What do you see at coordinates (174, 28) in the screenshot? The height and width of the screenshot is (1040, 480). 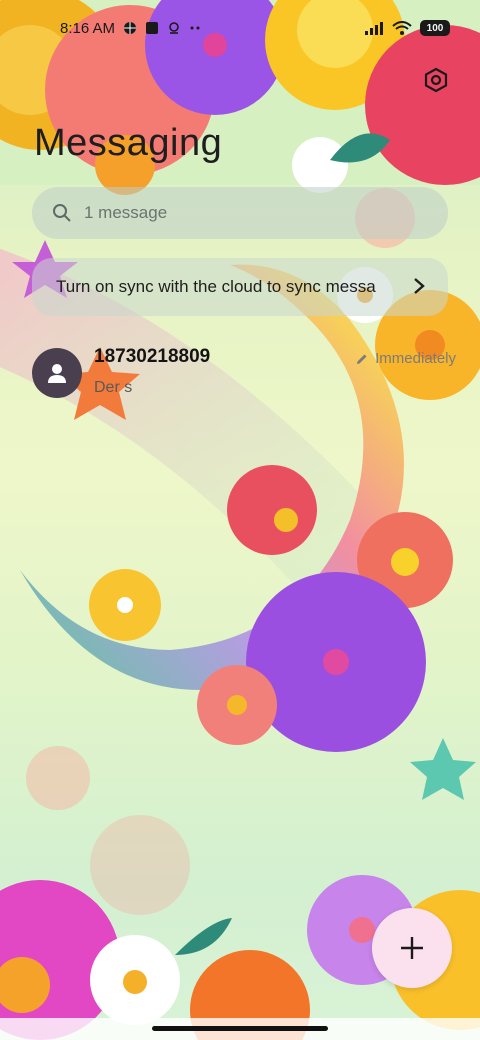 I see `location-icon` at bounding box center [174, 28].